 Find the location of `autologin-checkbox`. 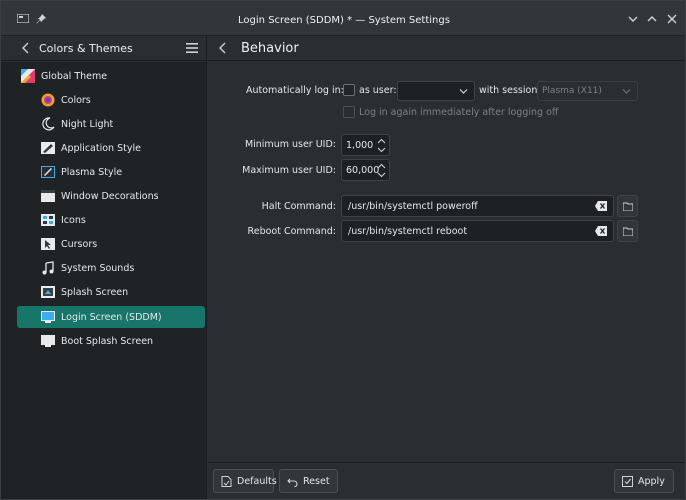

autologin-checkbox is located at coordinates (349, 90).